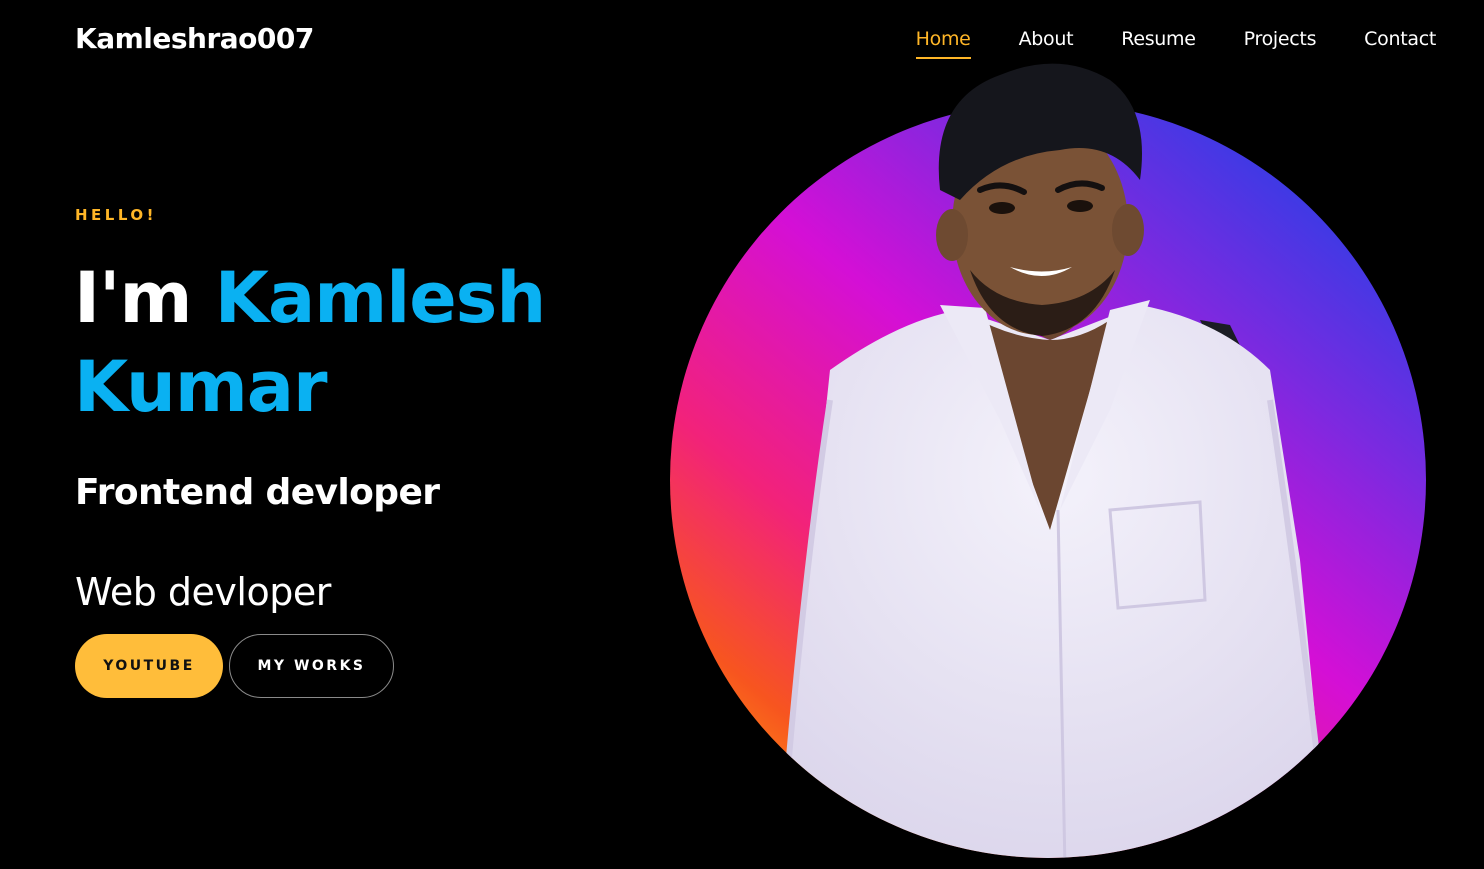 This screenshot has width=1484, height=869. I want to click on youtube-button: YOUTUBE, so click(149, 666).